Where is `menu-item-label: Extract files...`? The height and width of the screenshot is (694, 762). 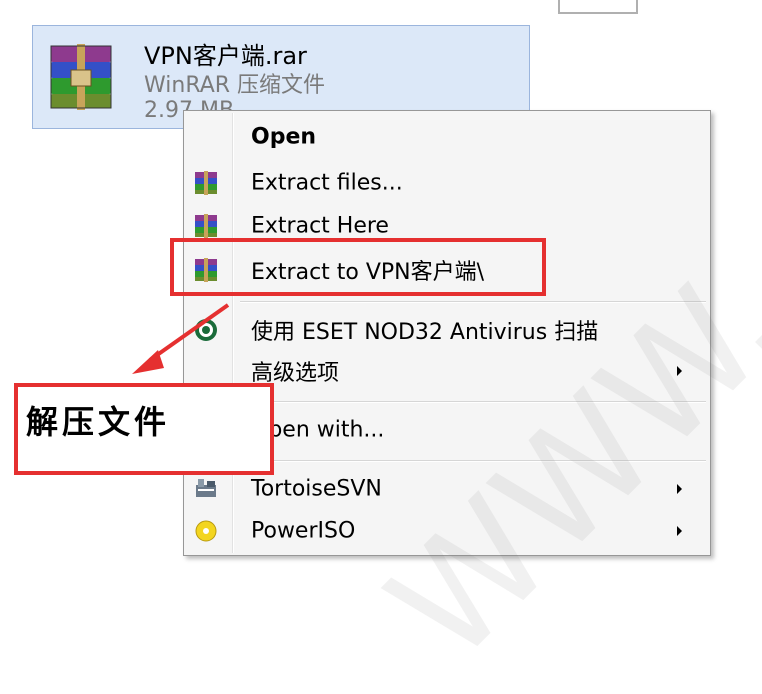
menu-item-label: Extract files... is located at coordinates (327, 183).